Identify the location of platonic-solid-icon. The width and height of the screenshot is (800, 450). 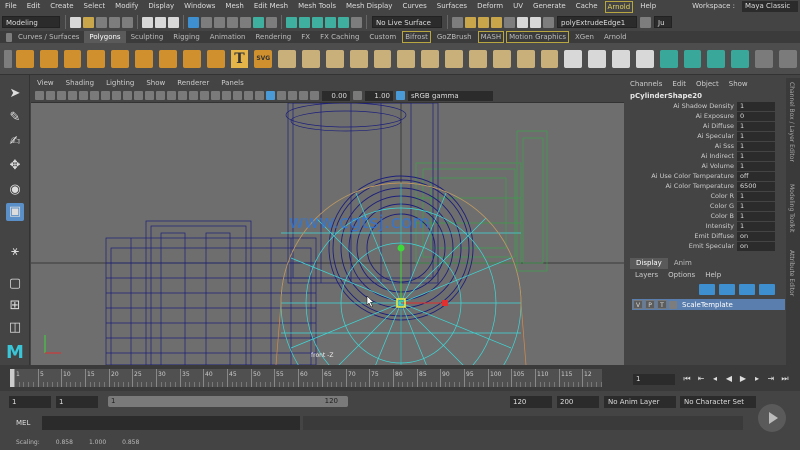
(191, 58).